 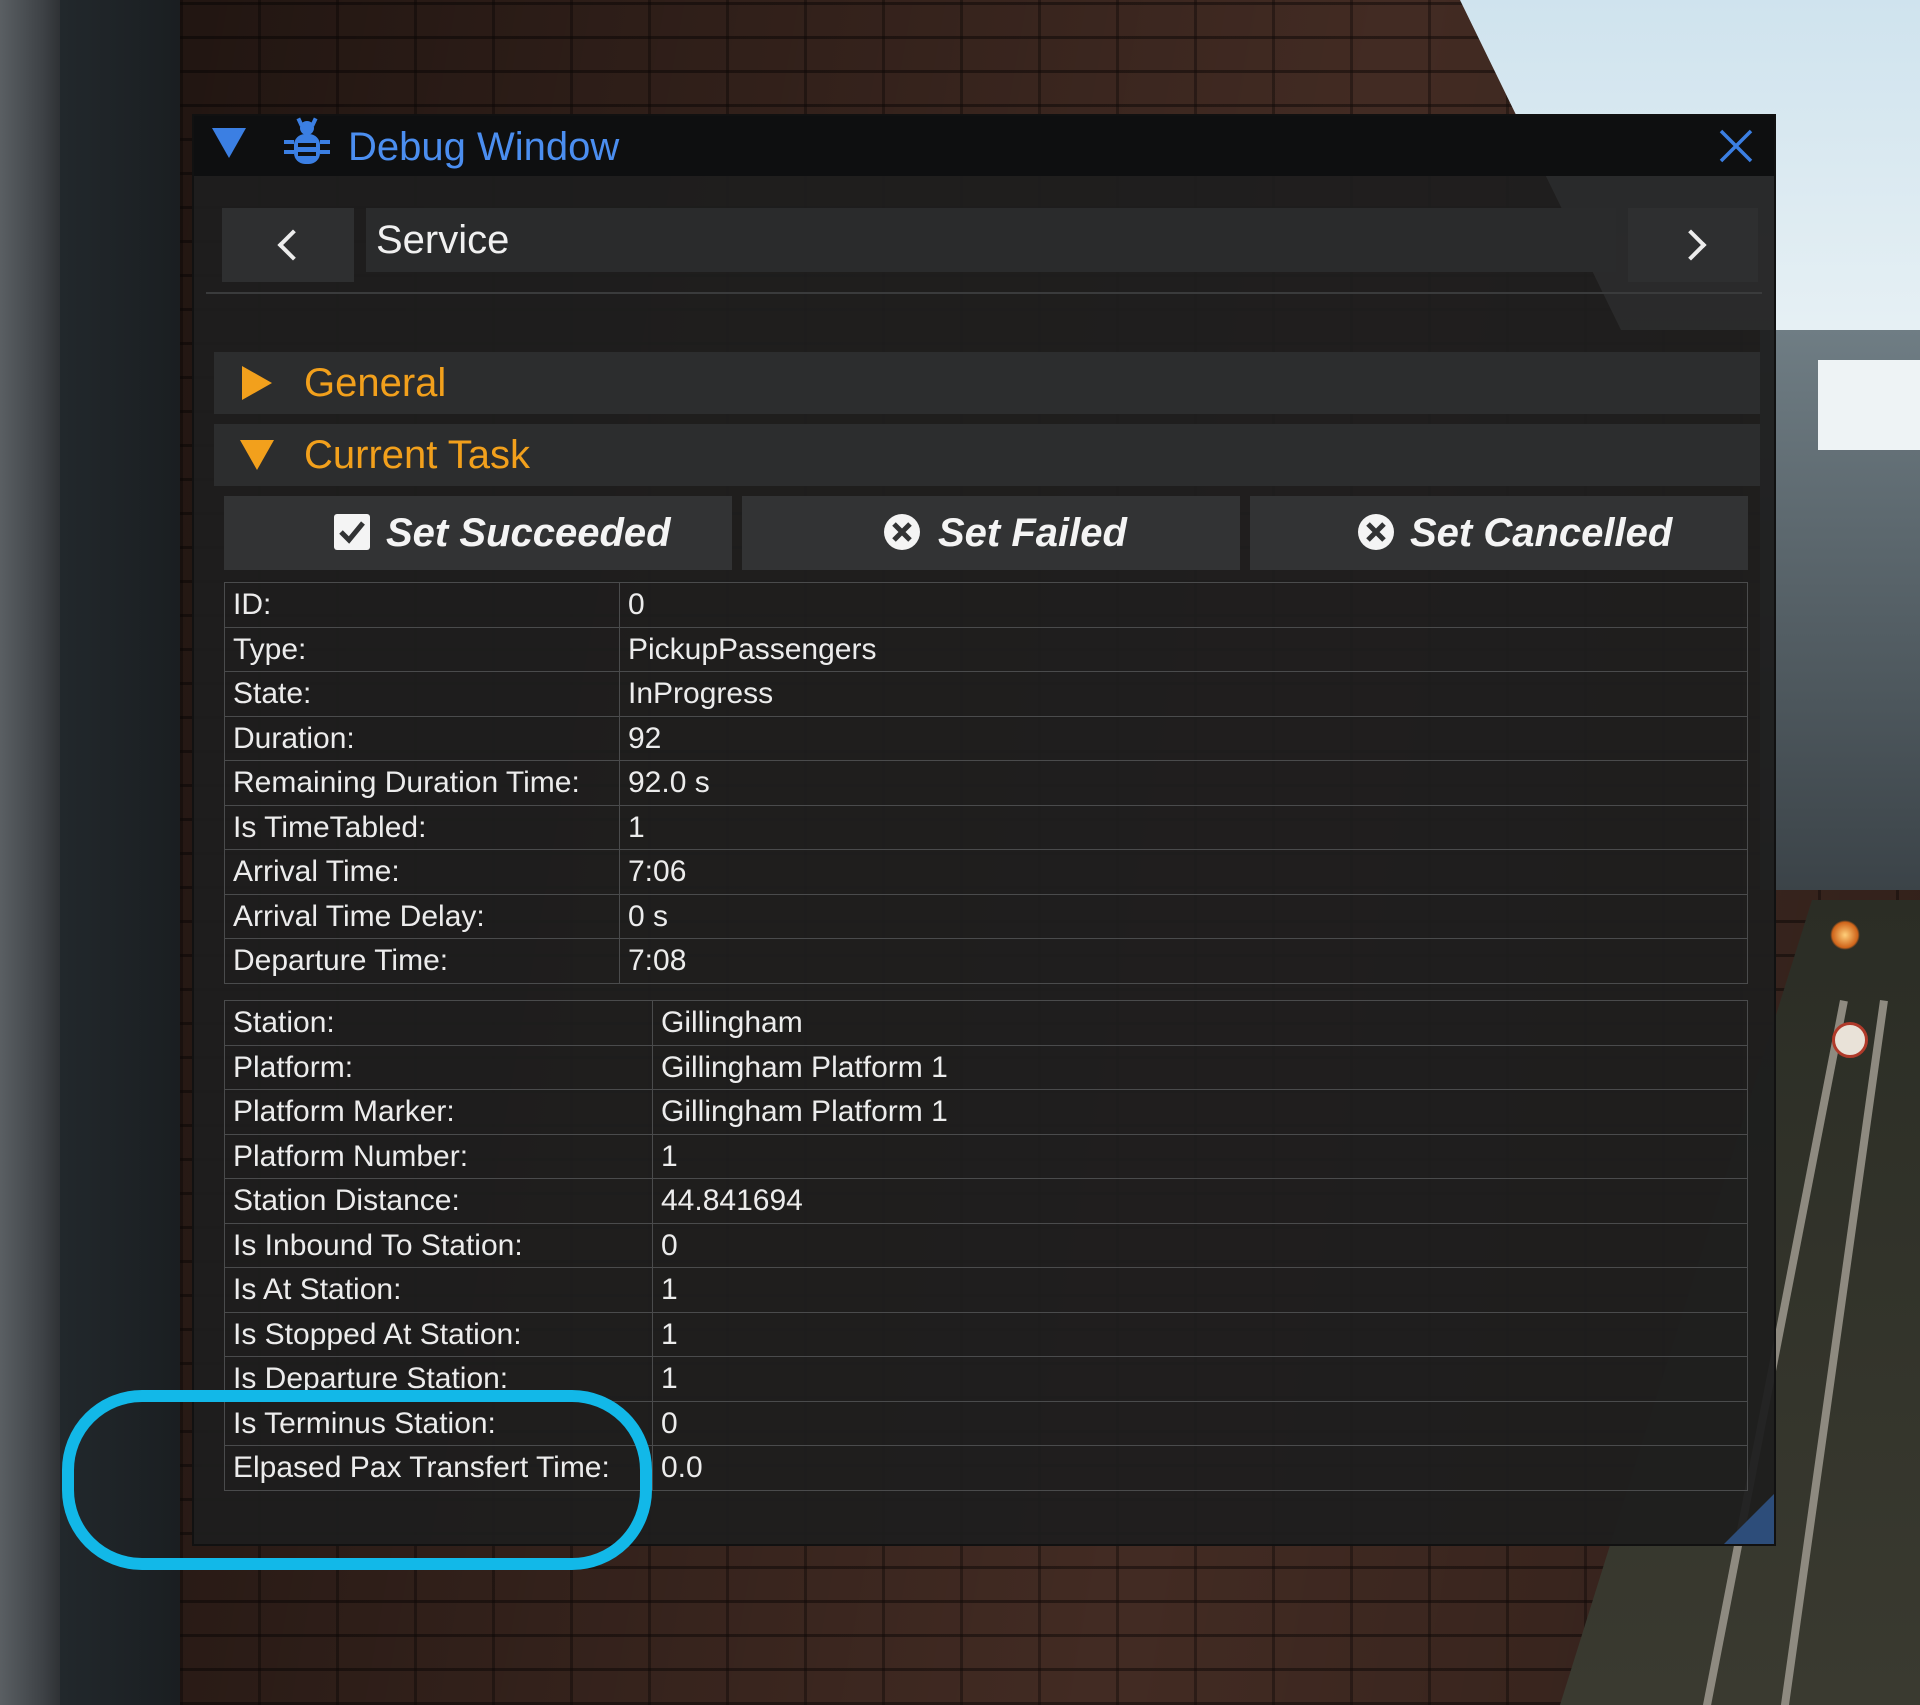 I want to click on next-button, so click(x=1693, y=245).